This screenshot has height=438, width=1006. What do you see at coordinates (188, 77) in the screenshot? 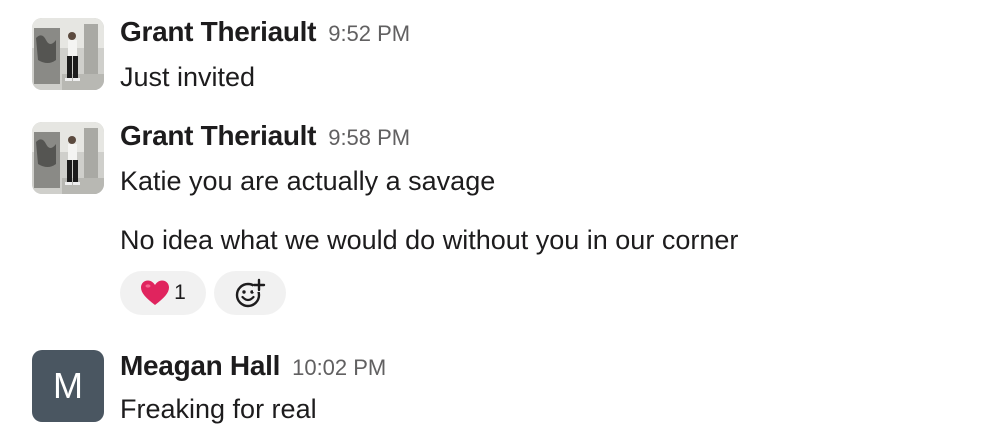
I see `message-text: Just invited` at bounding box center [188, 77].